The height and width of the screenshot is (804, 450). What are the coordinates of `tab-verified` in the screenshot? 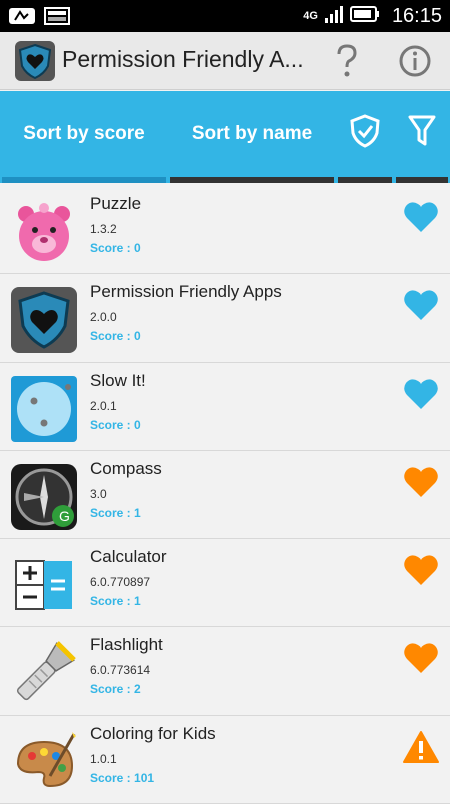 It's located at (365, 134).